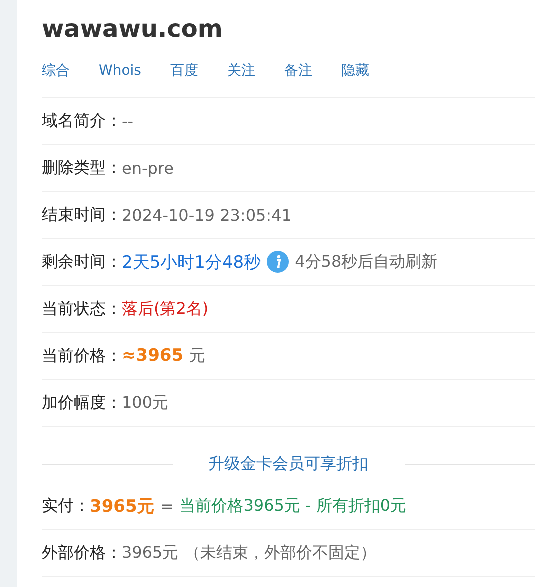 The height and width of the screenshot is (587, 545). Describe the element at coordinates (148, 168) in the screenshot. I see `field-value: en-pre` at that location.